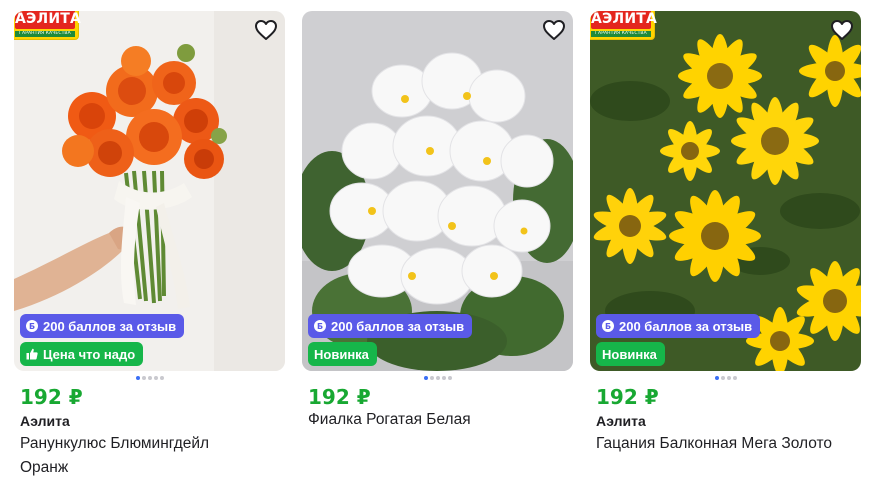 The image size is (873, 486). I want to click on thumbs-up-icon, so click(32, 354).